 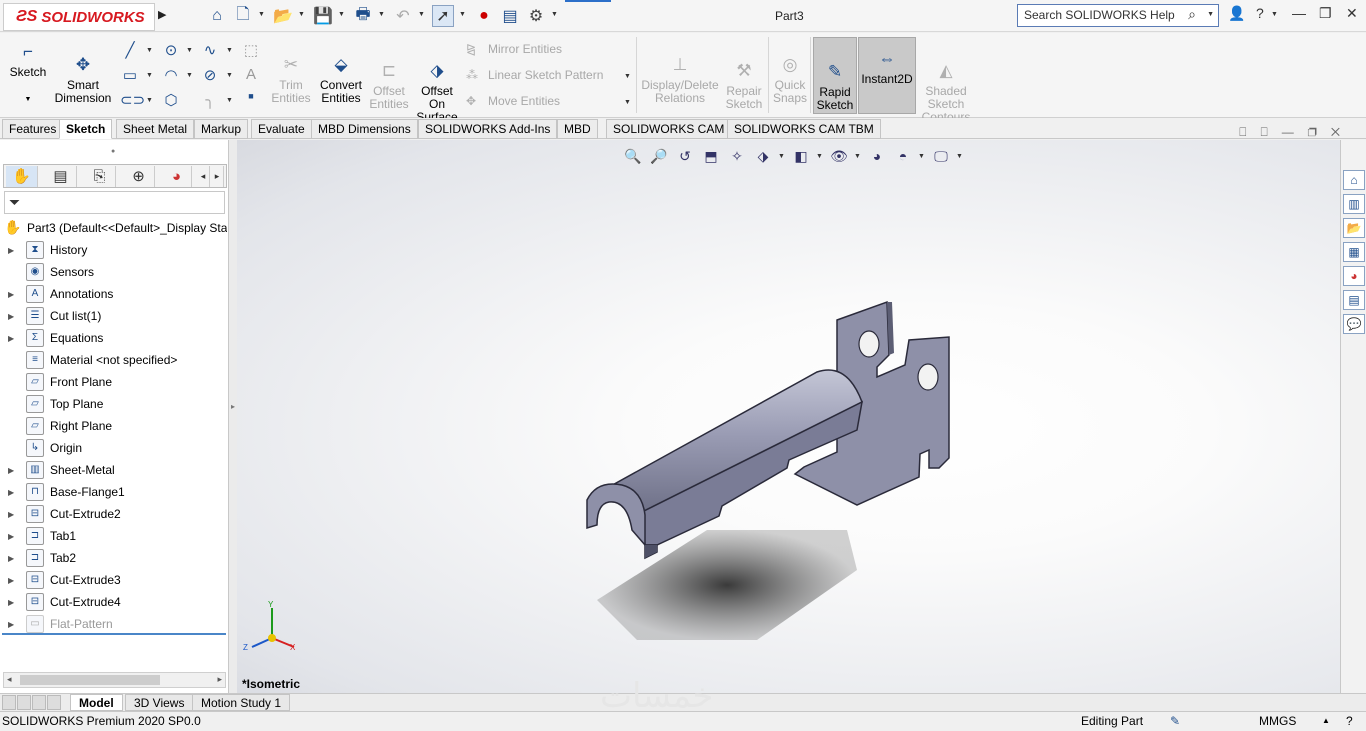 What do you see at coordinates (221, 129) in the screenshot?
I see `tab-markup: Markup` at bounding box center [221, 129].